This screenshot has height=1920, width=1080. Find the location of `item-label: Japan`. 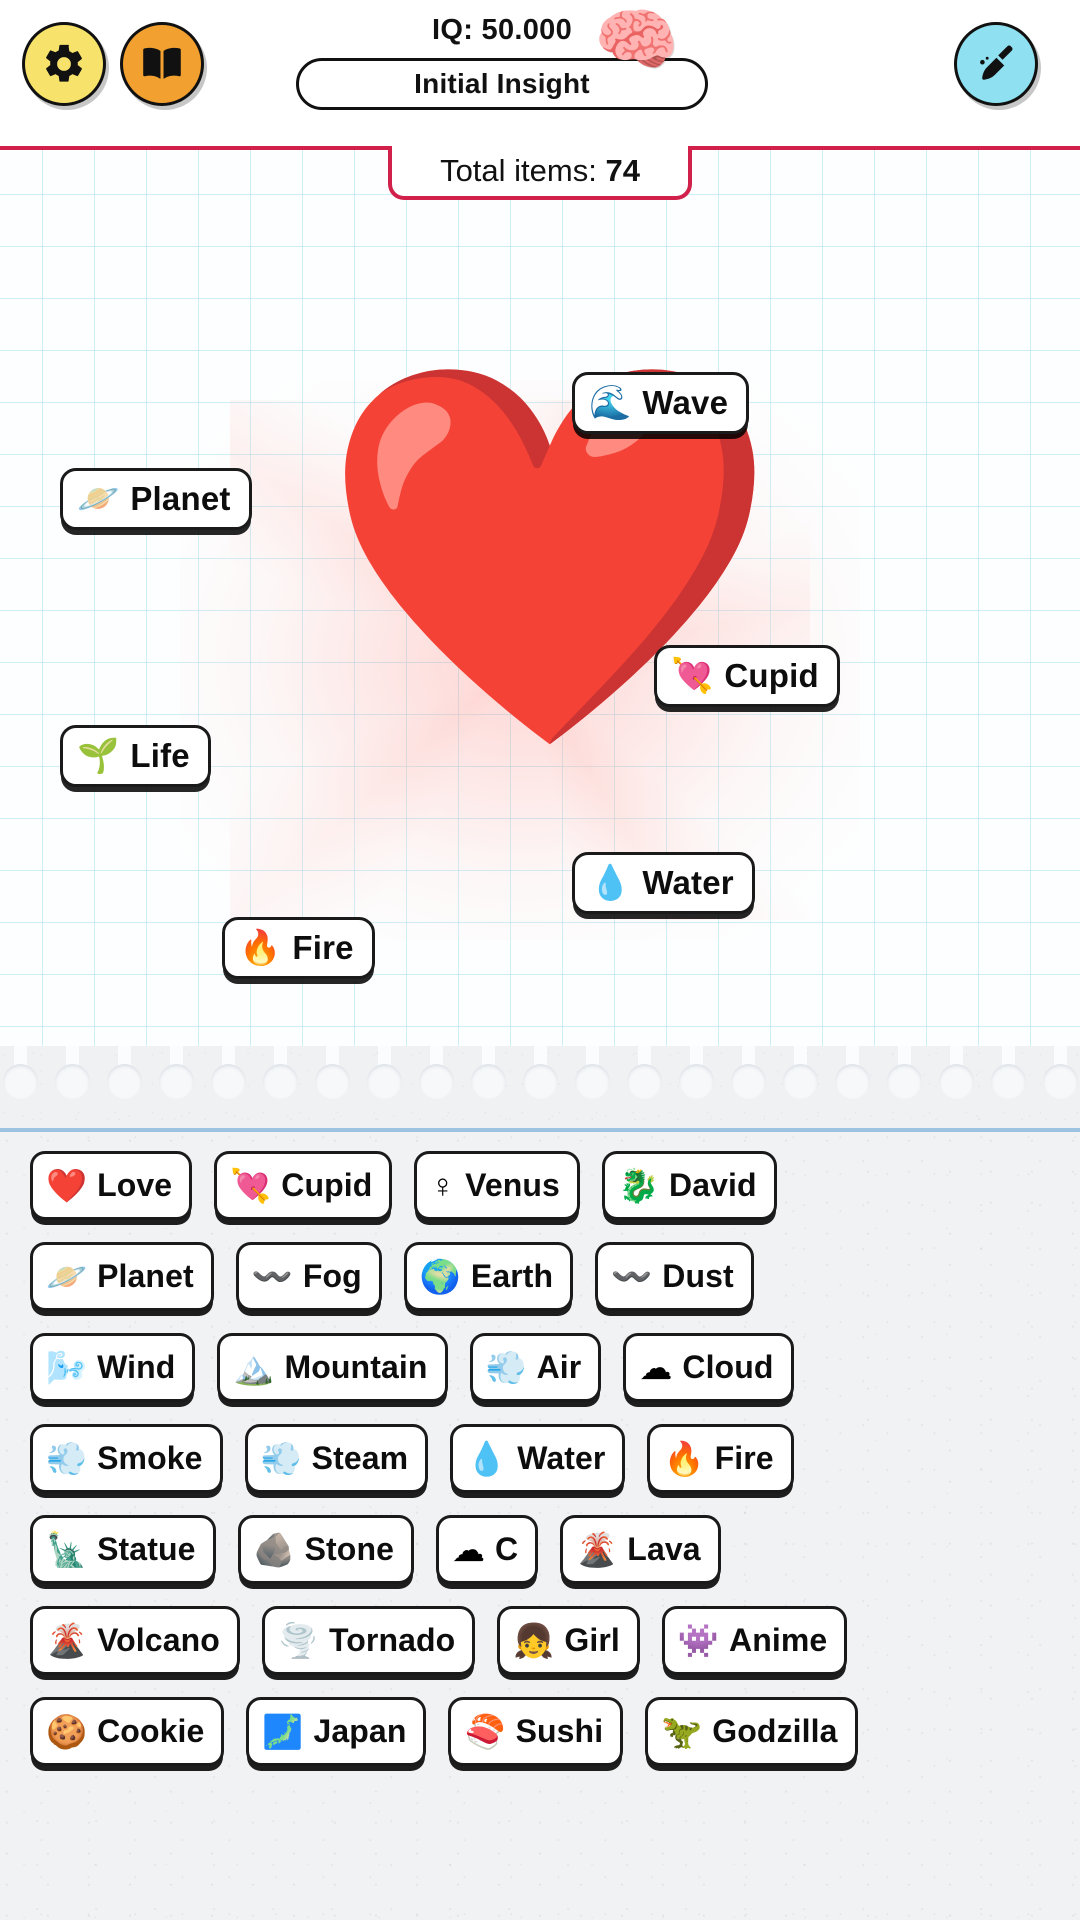

item-label: Japan is located at coordinates (360, 1731).